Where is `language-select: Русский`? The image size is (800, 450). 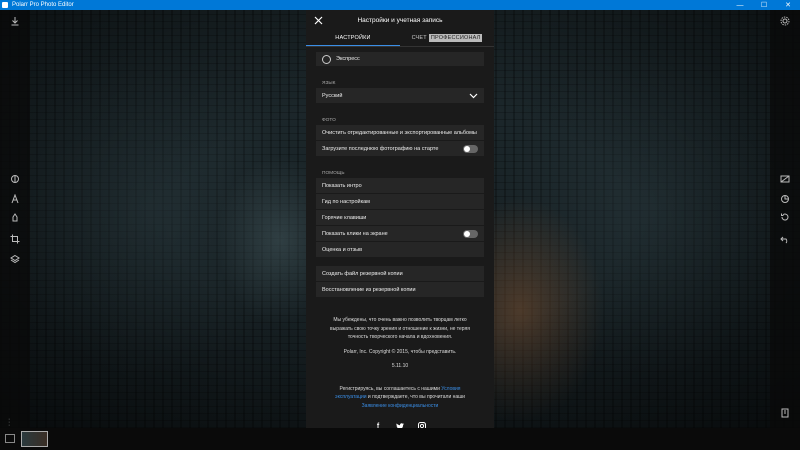
language-select: Русский is located at coordinates (400, 96).